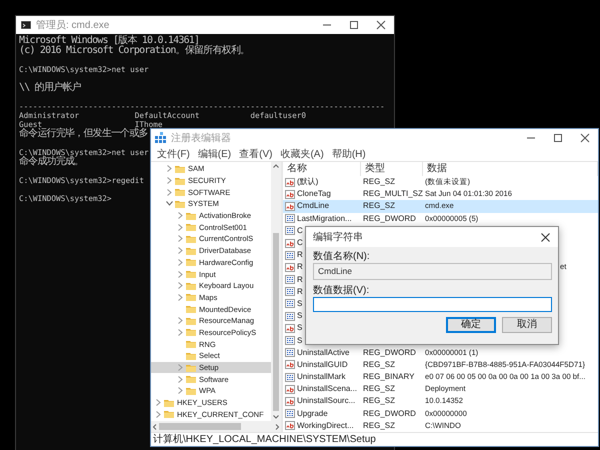 The height and width of the screenshot is (450, 600). Describe the element at coordinates (374, 439) in the screenshot. I see `status-bar: 计算机\HKEY_LOCAL_MACHINE\SYSTEM\Setup` at that location.